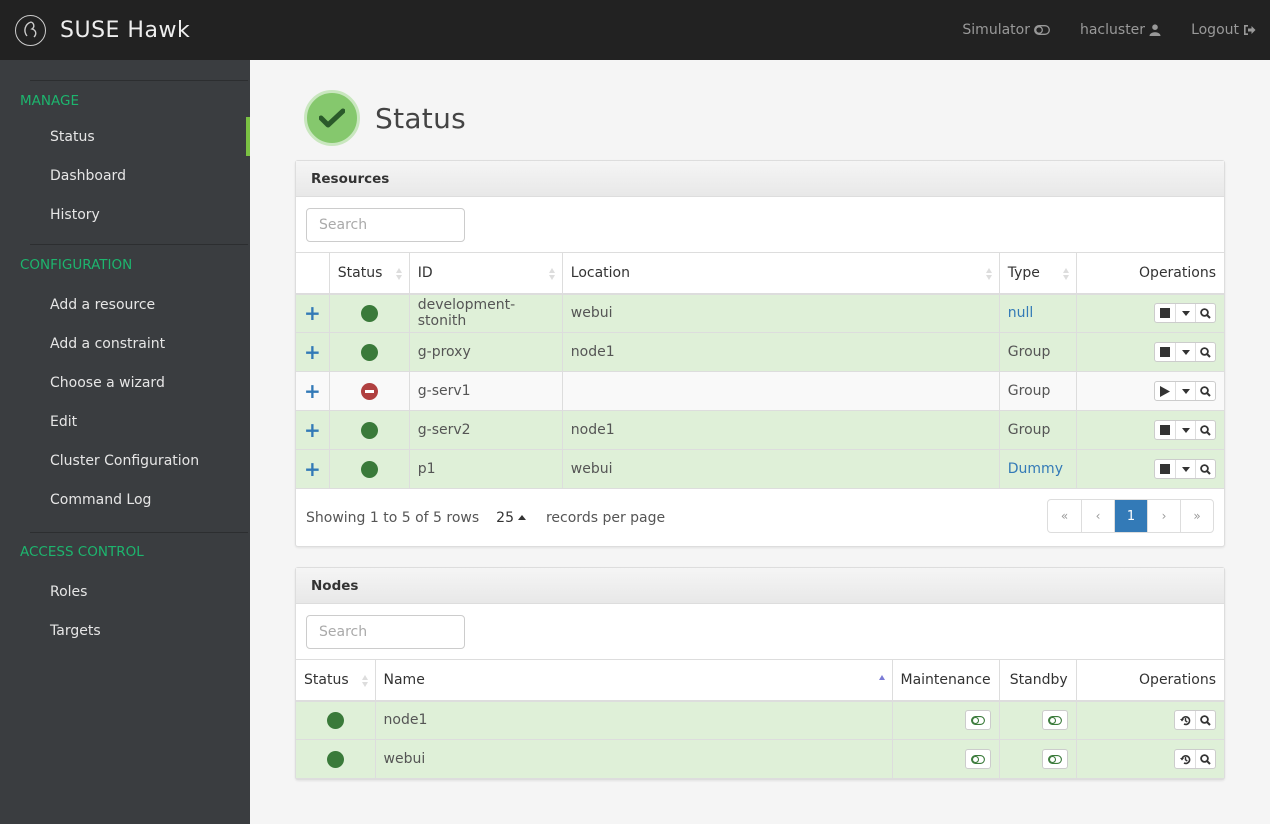  Describe the element at coordinates (1223, 30) in the screenshot. I see `logout-link: Logout` at that location.